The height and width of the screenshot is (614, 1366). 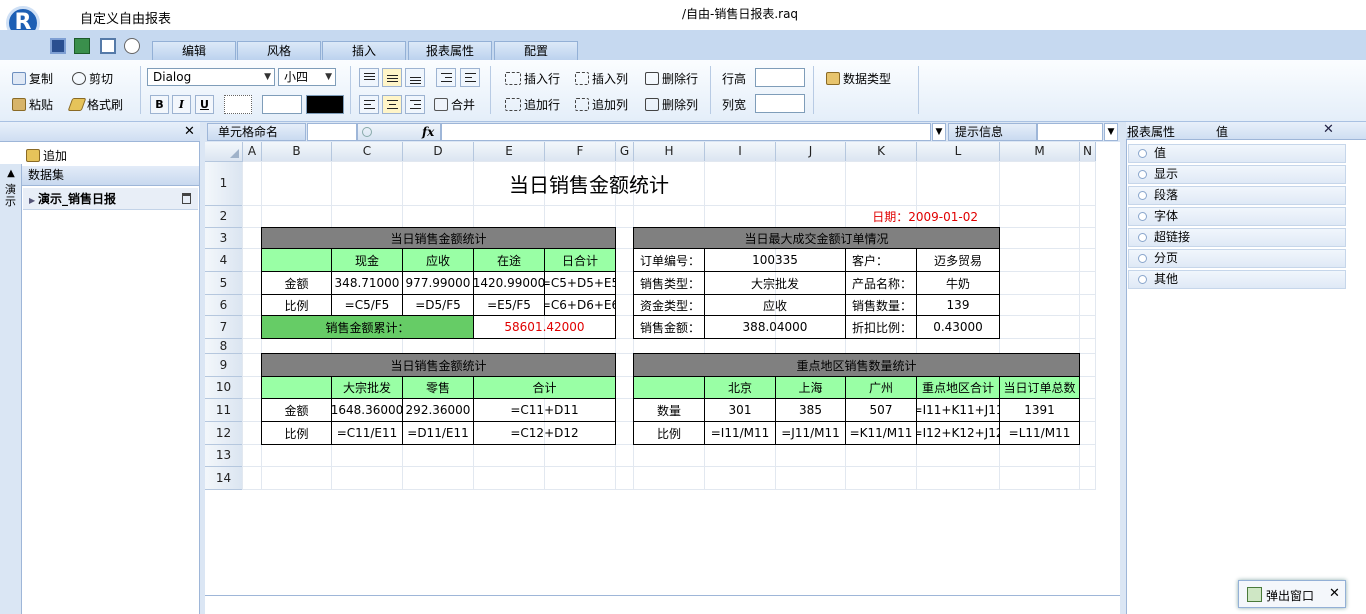 I want to click on t3-row-label: 金额, so click(x=296, y=410).